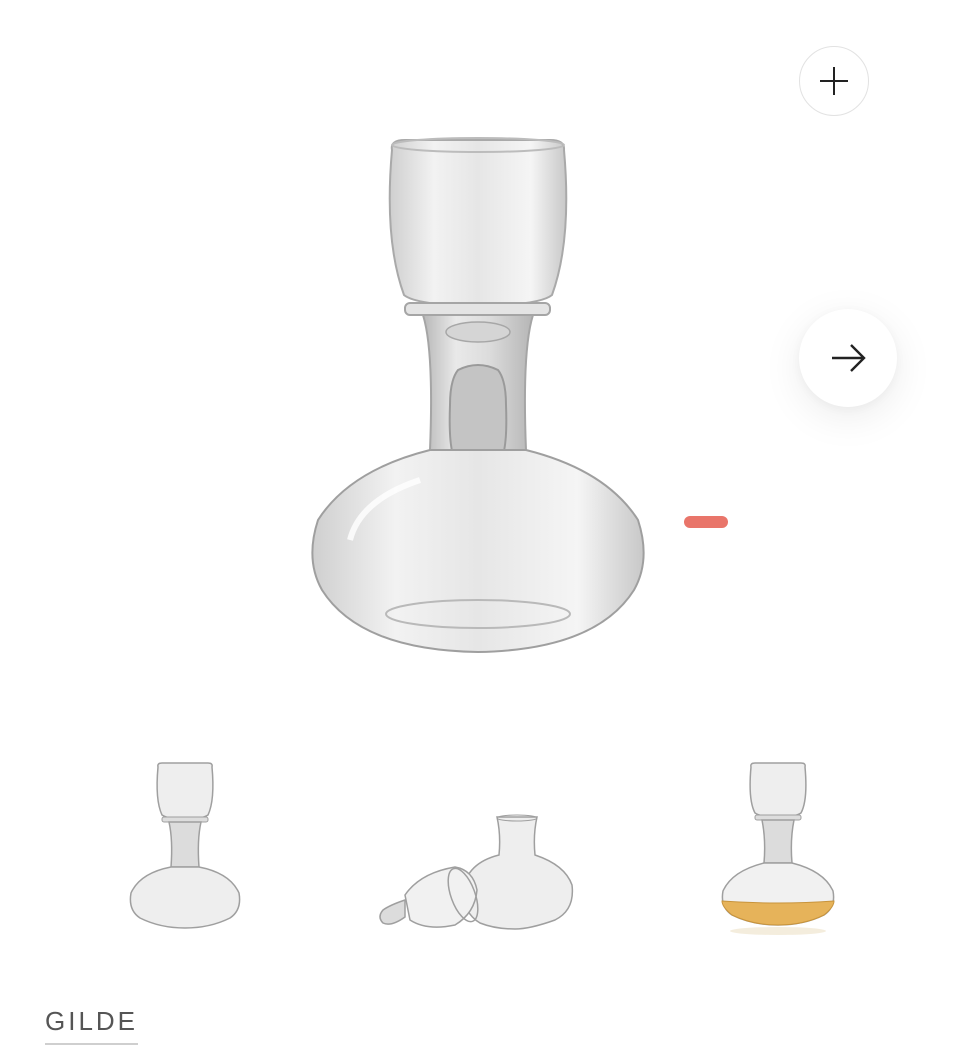  Describe the element at coordinates (92, 1025) in the screenshot. I see `brand-link: GILDE` at that location.